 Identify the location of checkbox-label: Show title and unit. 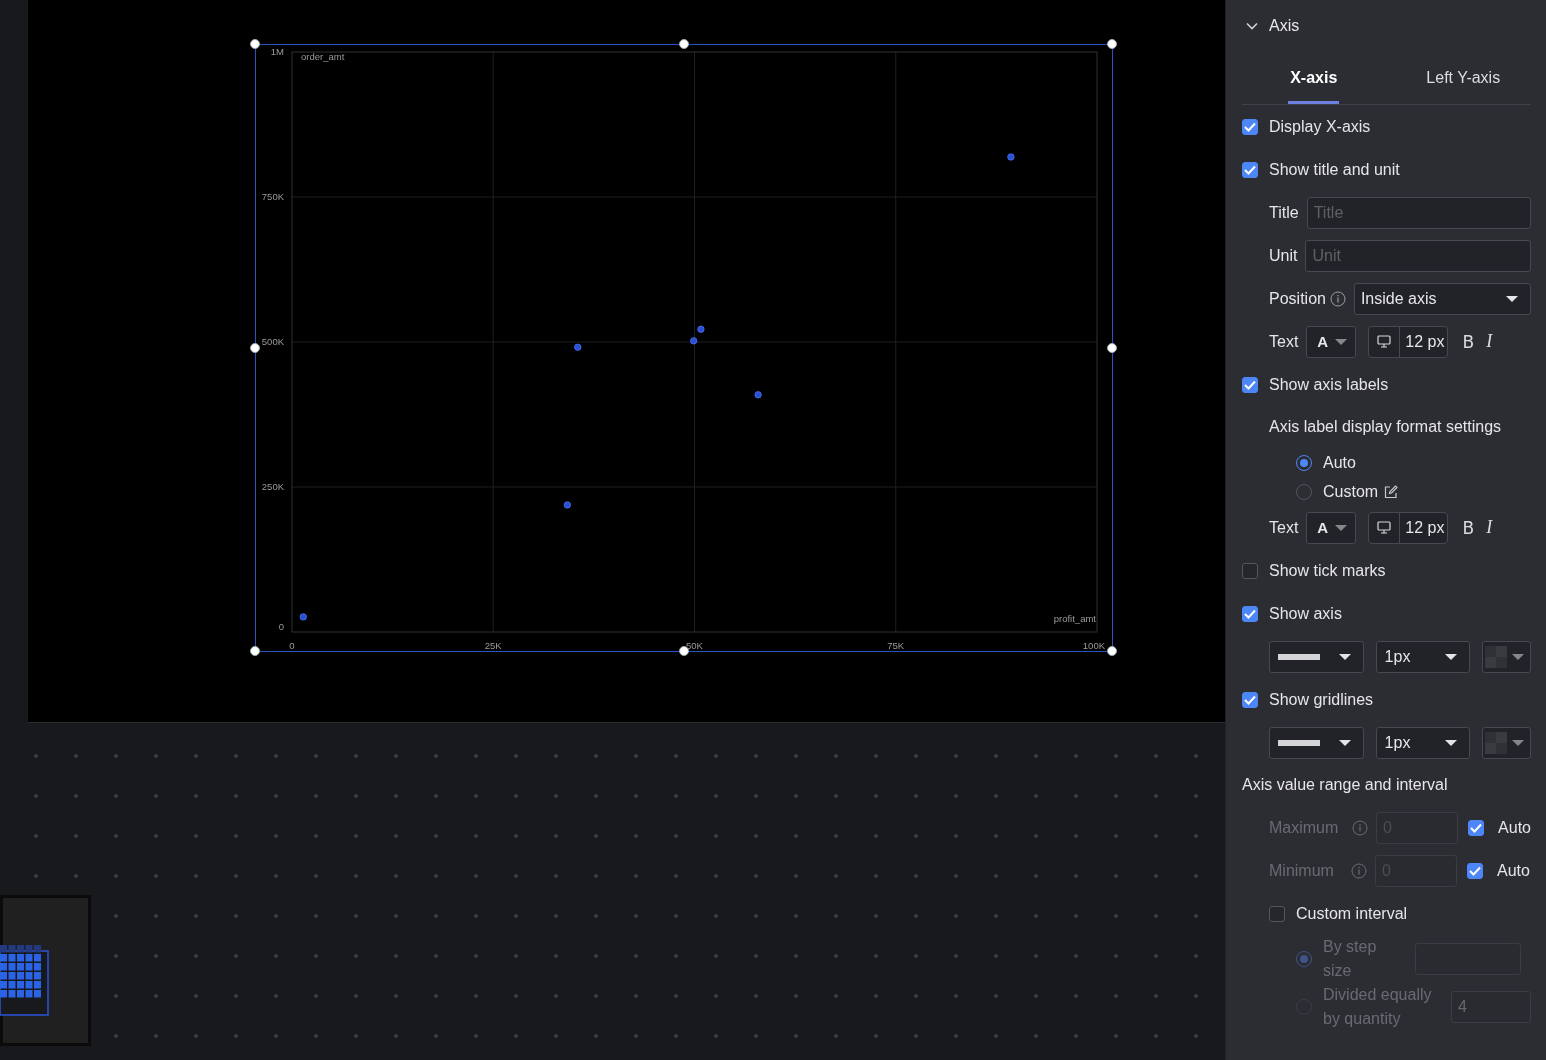
(1334, 169).